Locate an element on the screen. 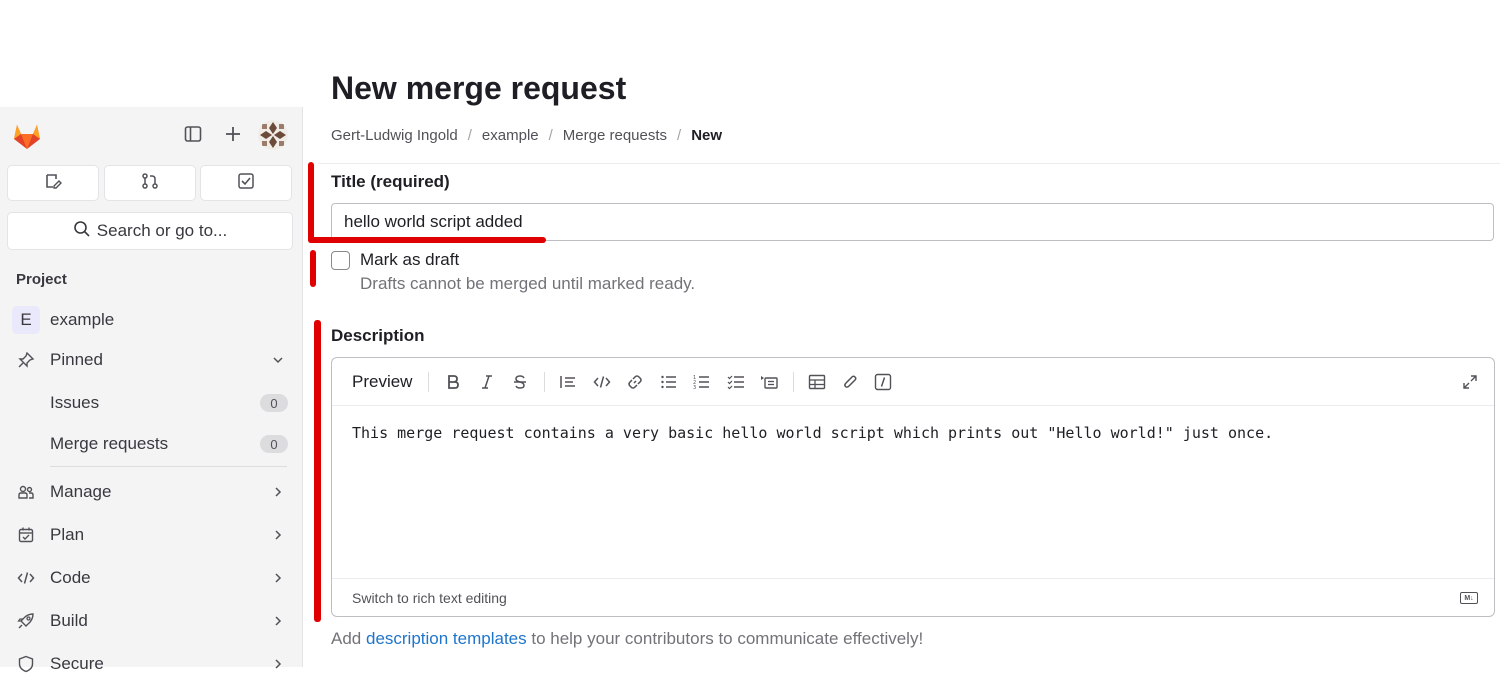 The width and height of the screenshot is (1500, 683). user-avatar is located at coordinates (273, 135).